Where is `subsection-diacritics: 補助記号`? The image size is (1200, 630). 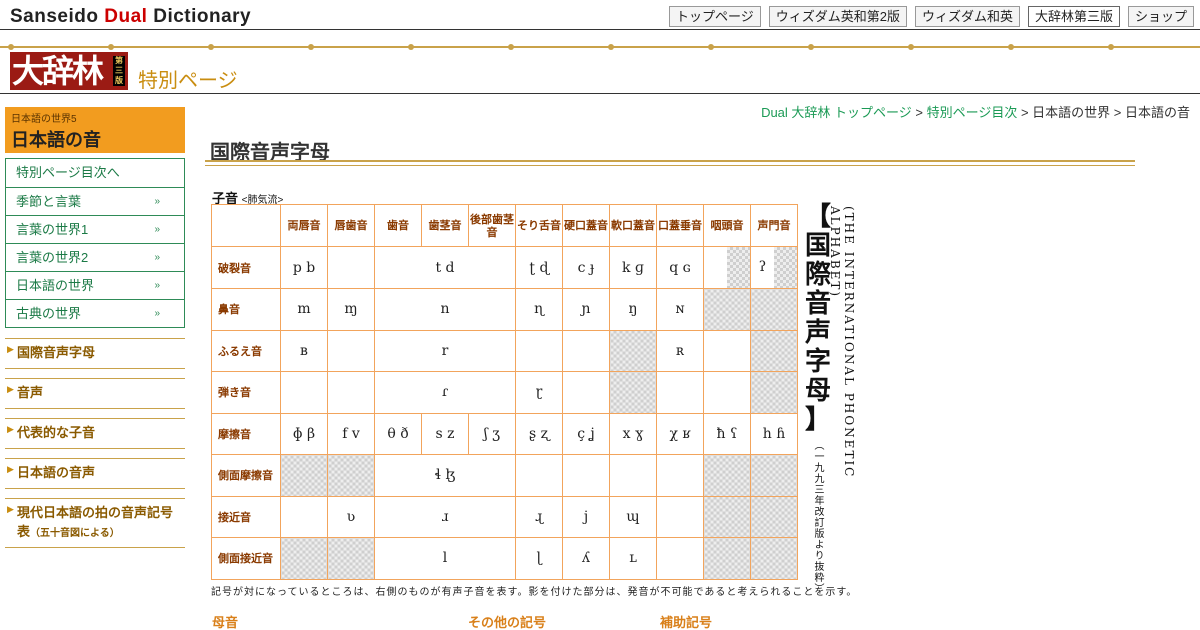 subsection-diacritics: 補助記号 is located at coordinates (686, 621).